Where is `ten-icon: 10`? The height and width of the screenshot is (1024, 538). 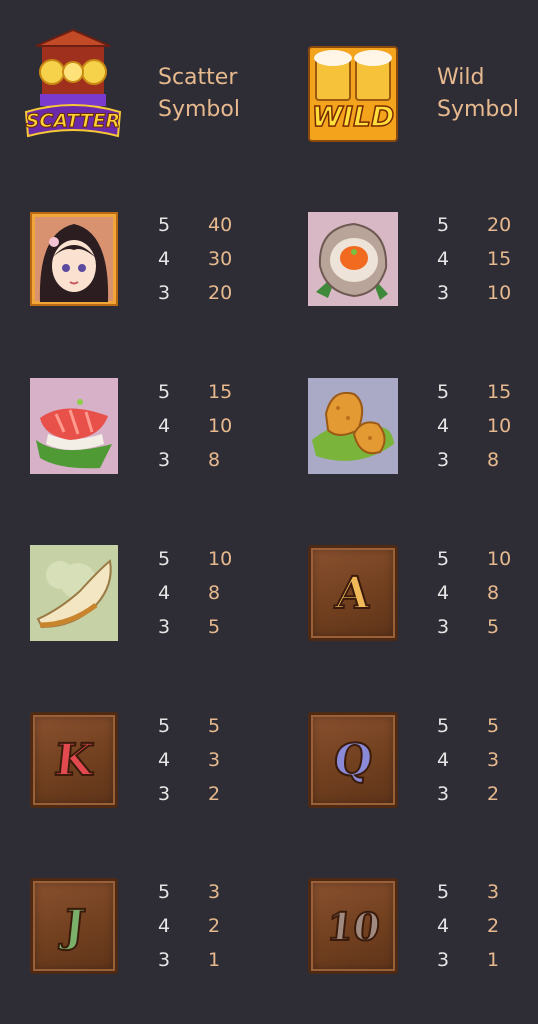 ten-icon: 10 is located at coordinates (353, 926).